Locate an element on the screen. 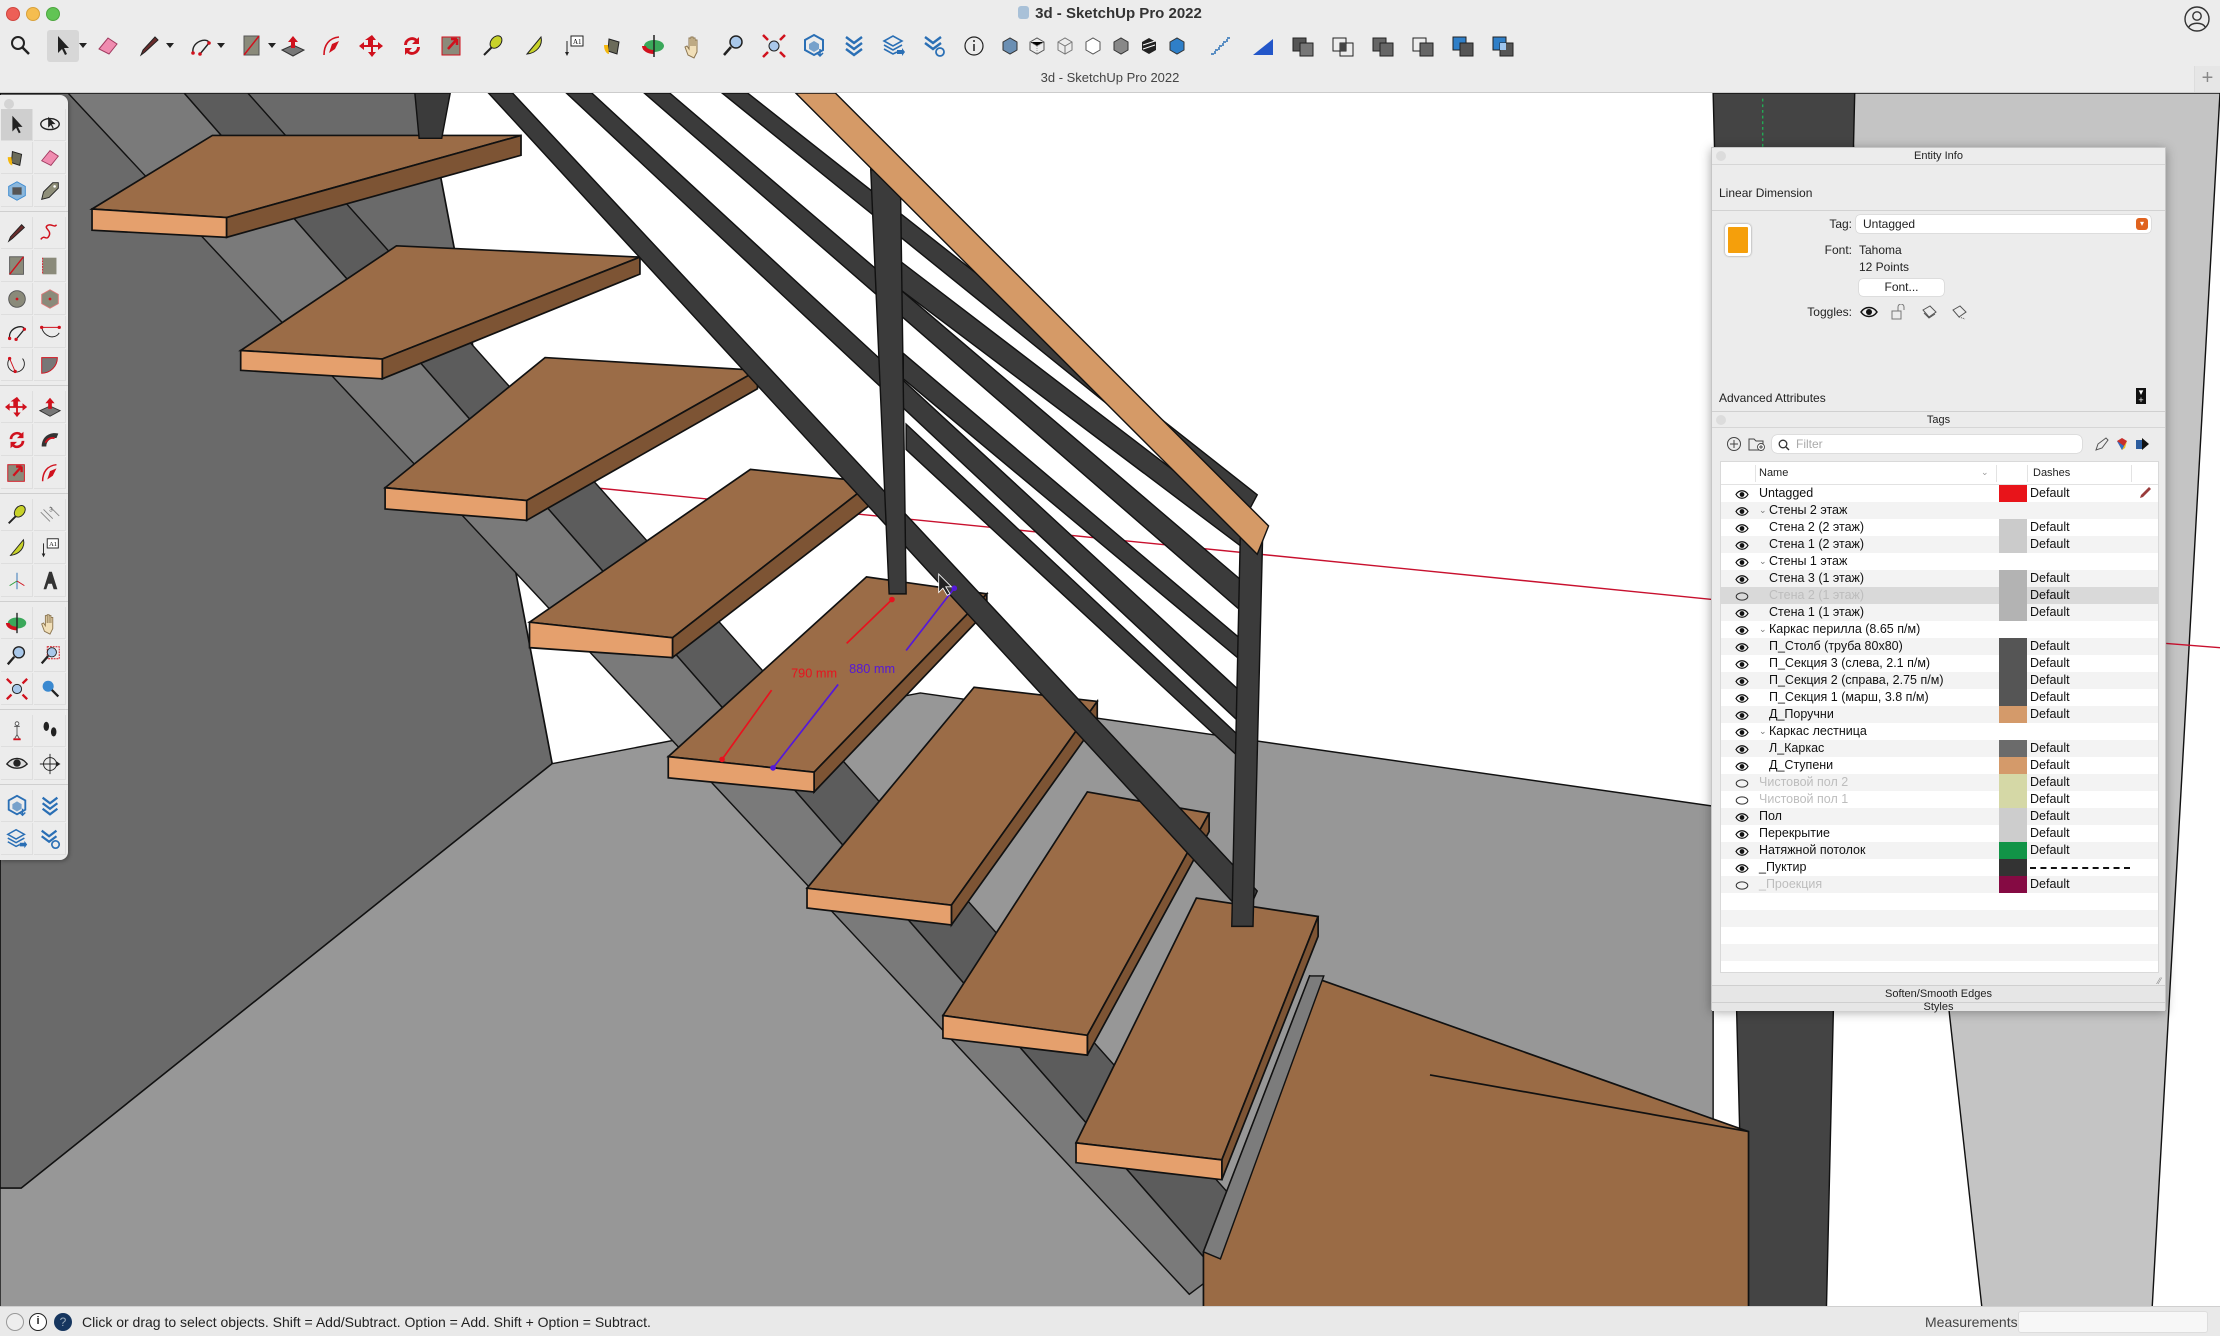 The image size is (2220, 1336). user-account-icon is located at coordinates (2197, 19).